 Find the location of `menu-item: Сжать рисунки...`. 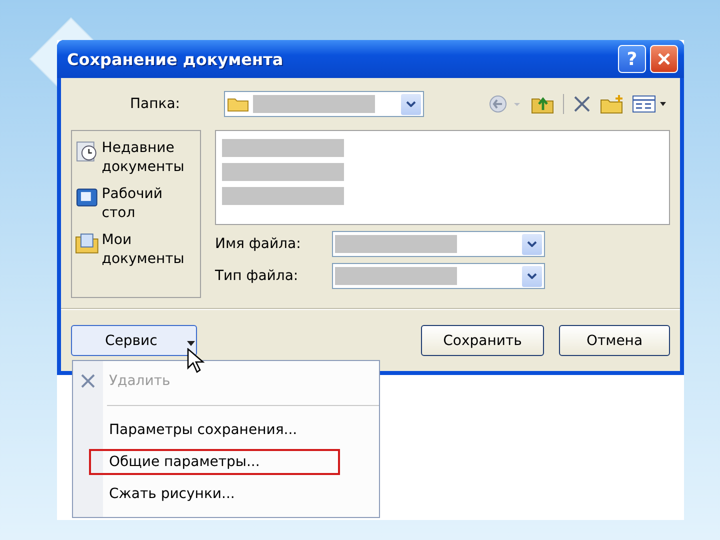

menu-item: Сжать рисунки... is located at coordinates (165, 494).